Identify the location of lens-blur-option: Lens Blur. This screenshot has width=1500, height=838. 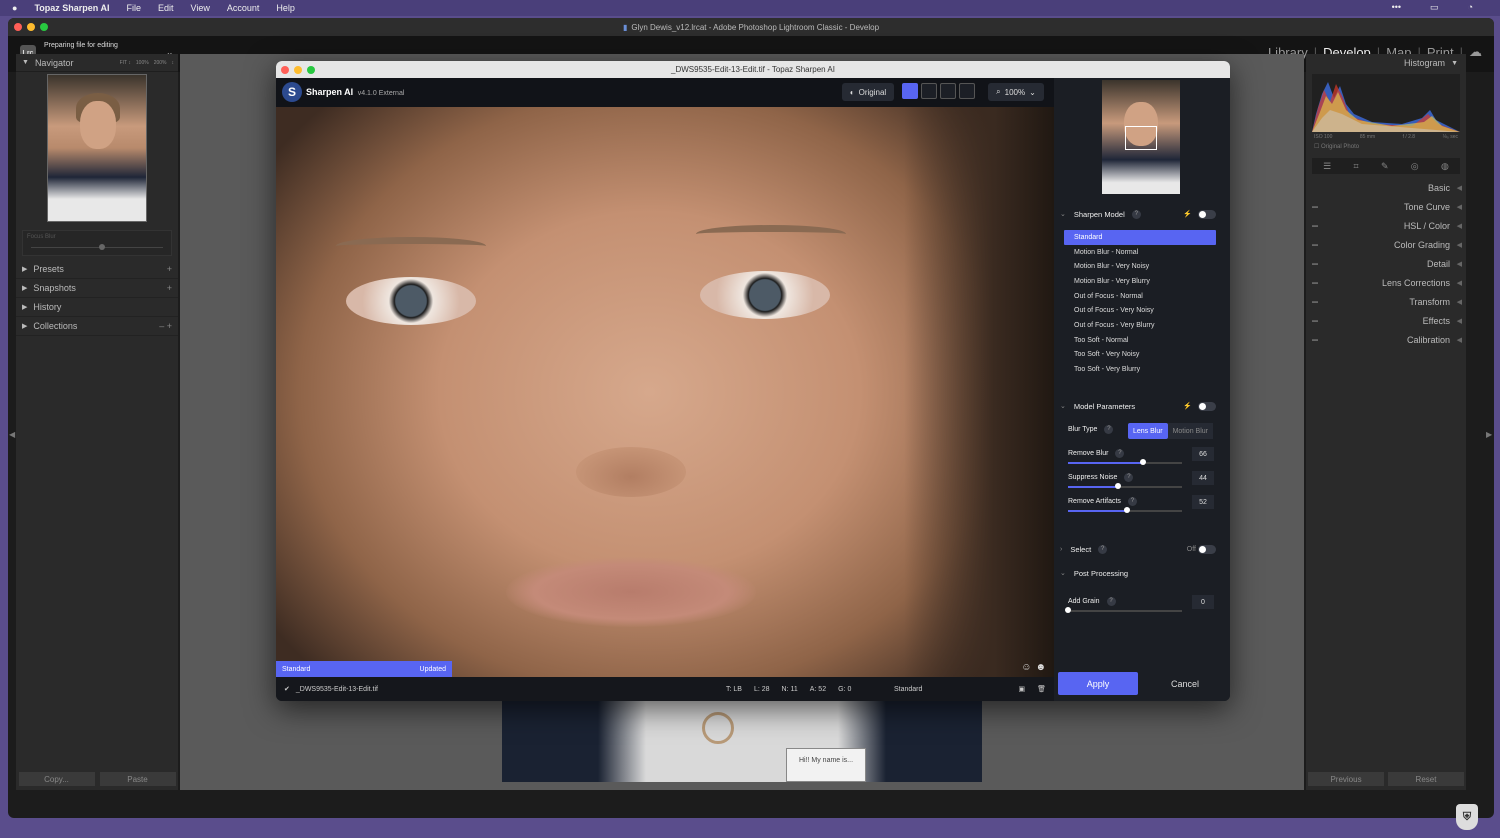
(1148, 431).